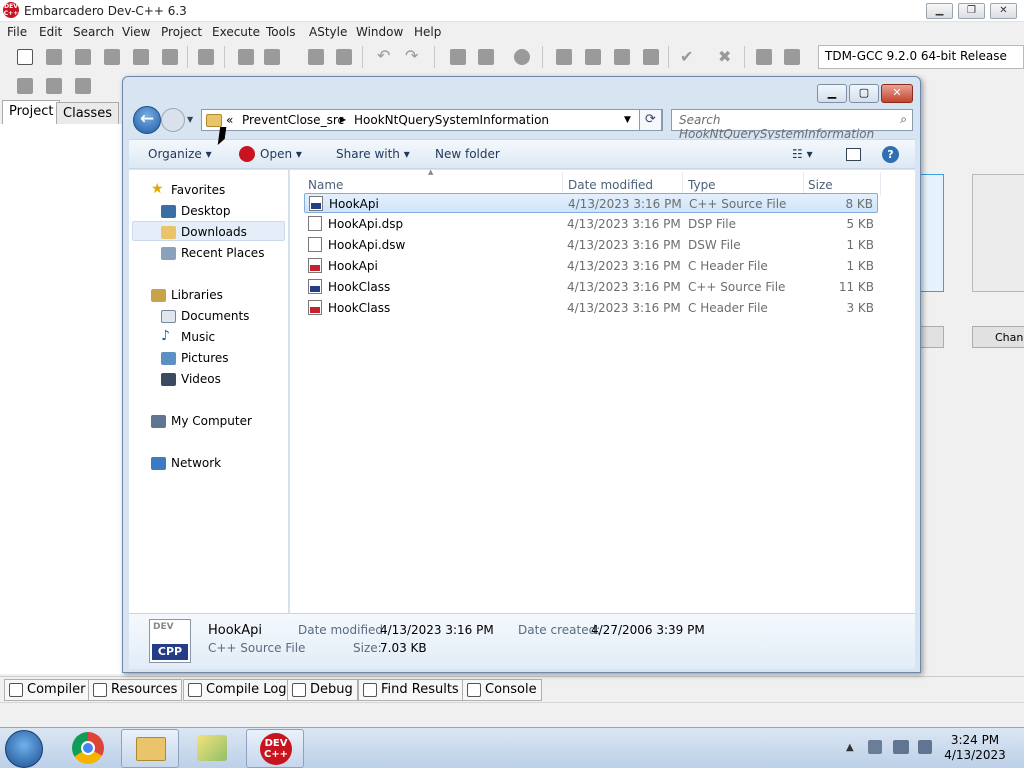 The height and width of the screenshot is (768, 1024). Describe the element at coordinates (180, 154) in the screenshot. I see `organize-button: Organize ▾` at that location.